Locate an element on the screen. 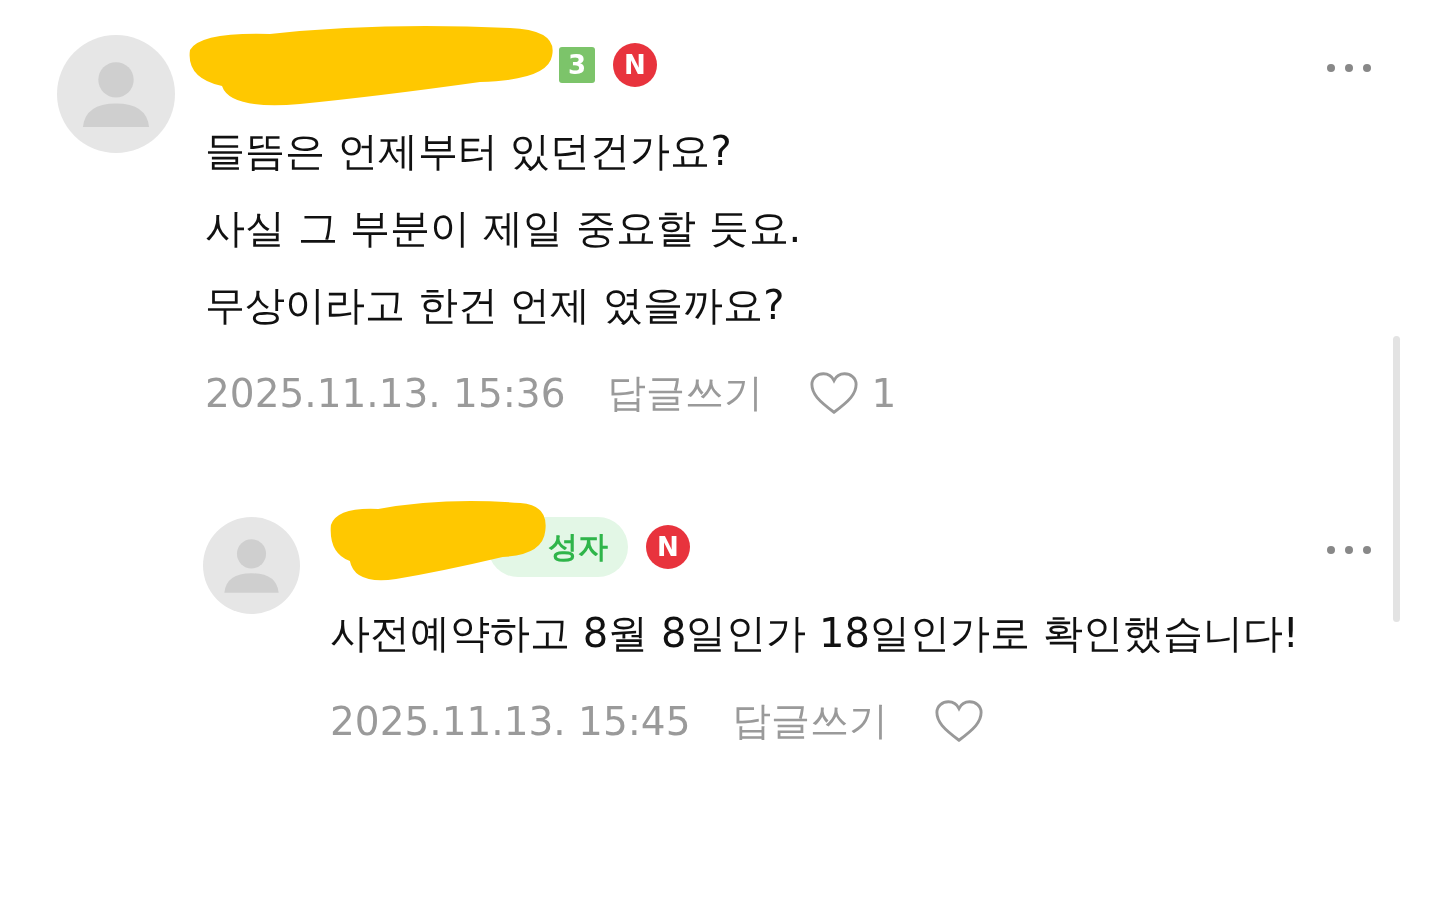  like-count: 1 is located at coordinates (884, 393).